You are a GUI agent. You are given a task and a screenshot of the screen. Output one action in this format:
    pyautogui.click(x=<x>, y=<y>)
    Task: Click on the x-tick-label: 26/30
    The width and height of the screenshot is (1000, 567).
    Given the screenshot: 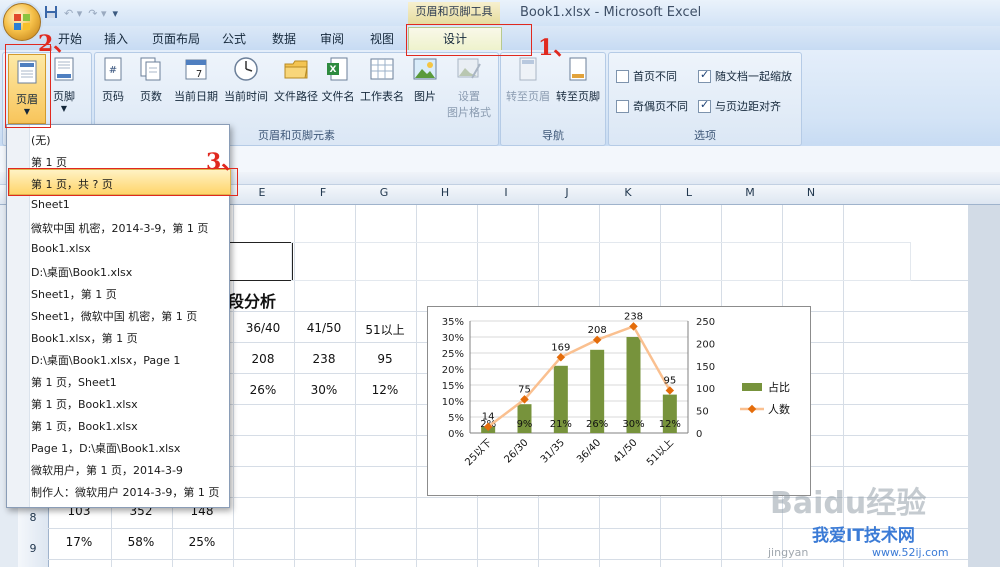 What is the action you would take?
    pyautogui.click(x=516, y=451)
    